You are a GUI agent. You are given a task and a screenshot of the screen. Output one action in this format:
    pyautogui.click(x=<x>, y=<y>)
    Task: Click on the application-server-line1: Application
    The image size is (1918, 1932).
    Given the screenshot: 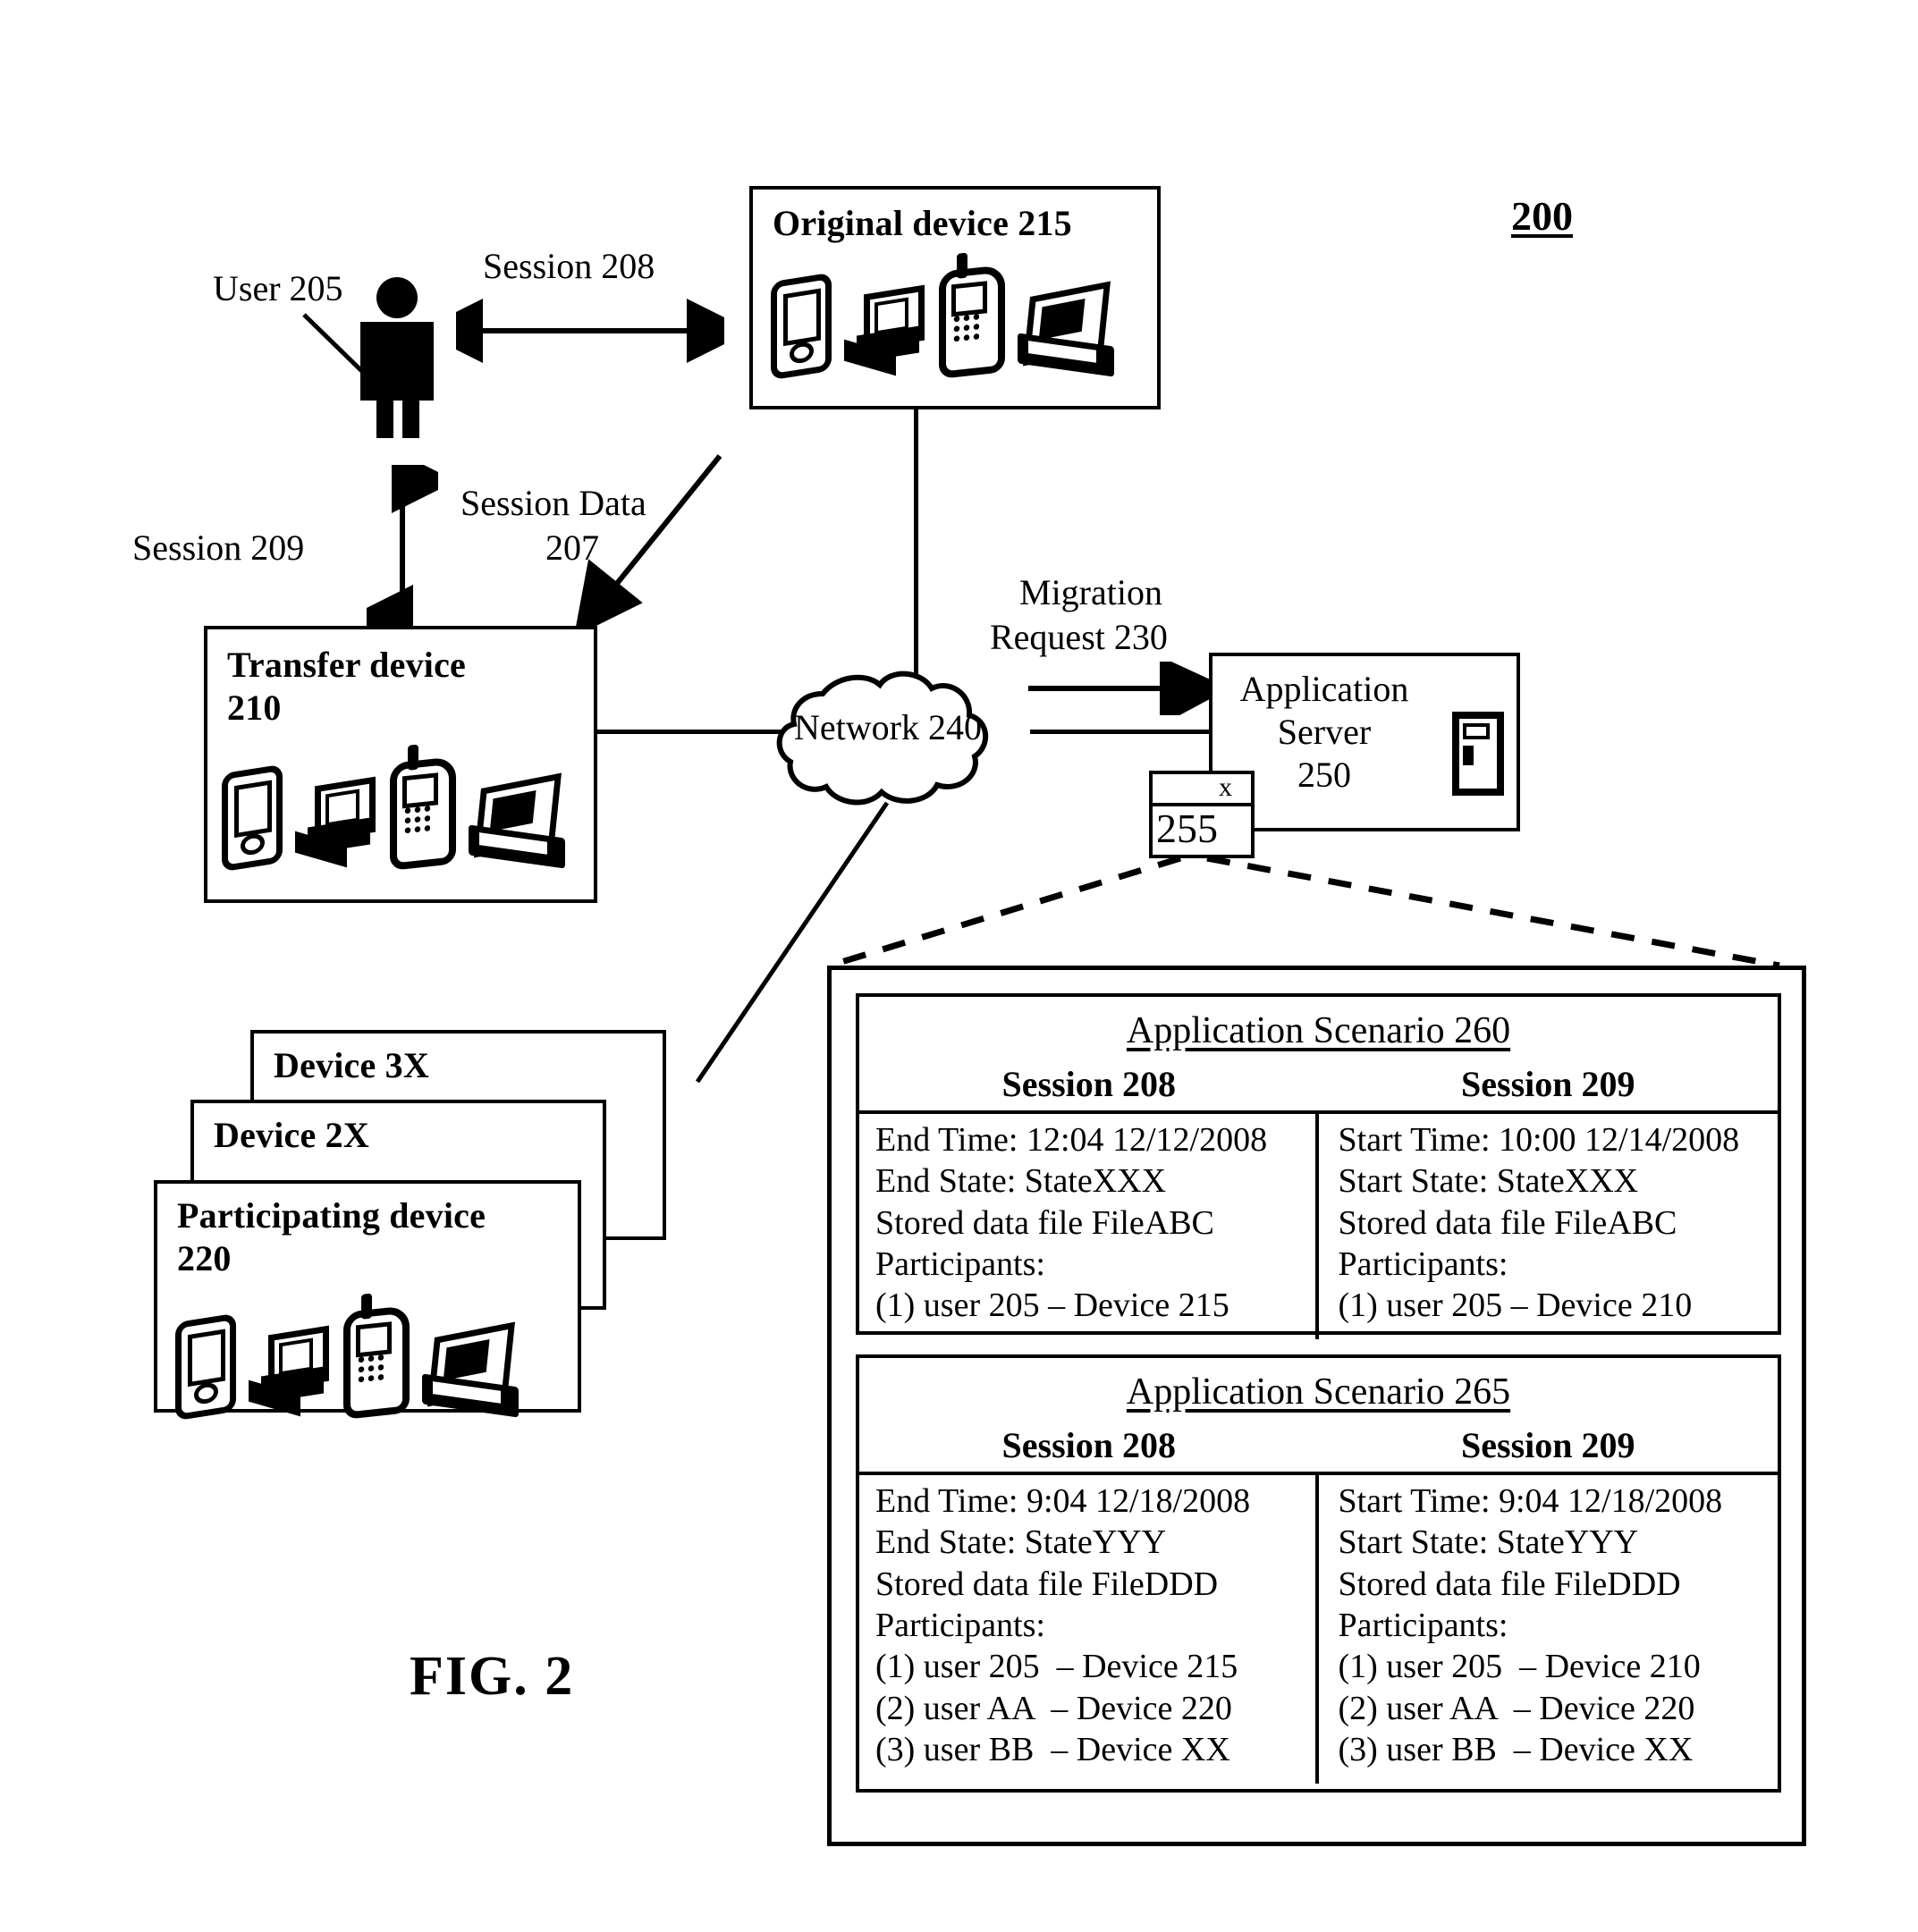 What is the action you would take?
    pyautogui.click(x=1324, y=689)
    